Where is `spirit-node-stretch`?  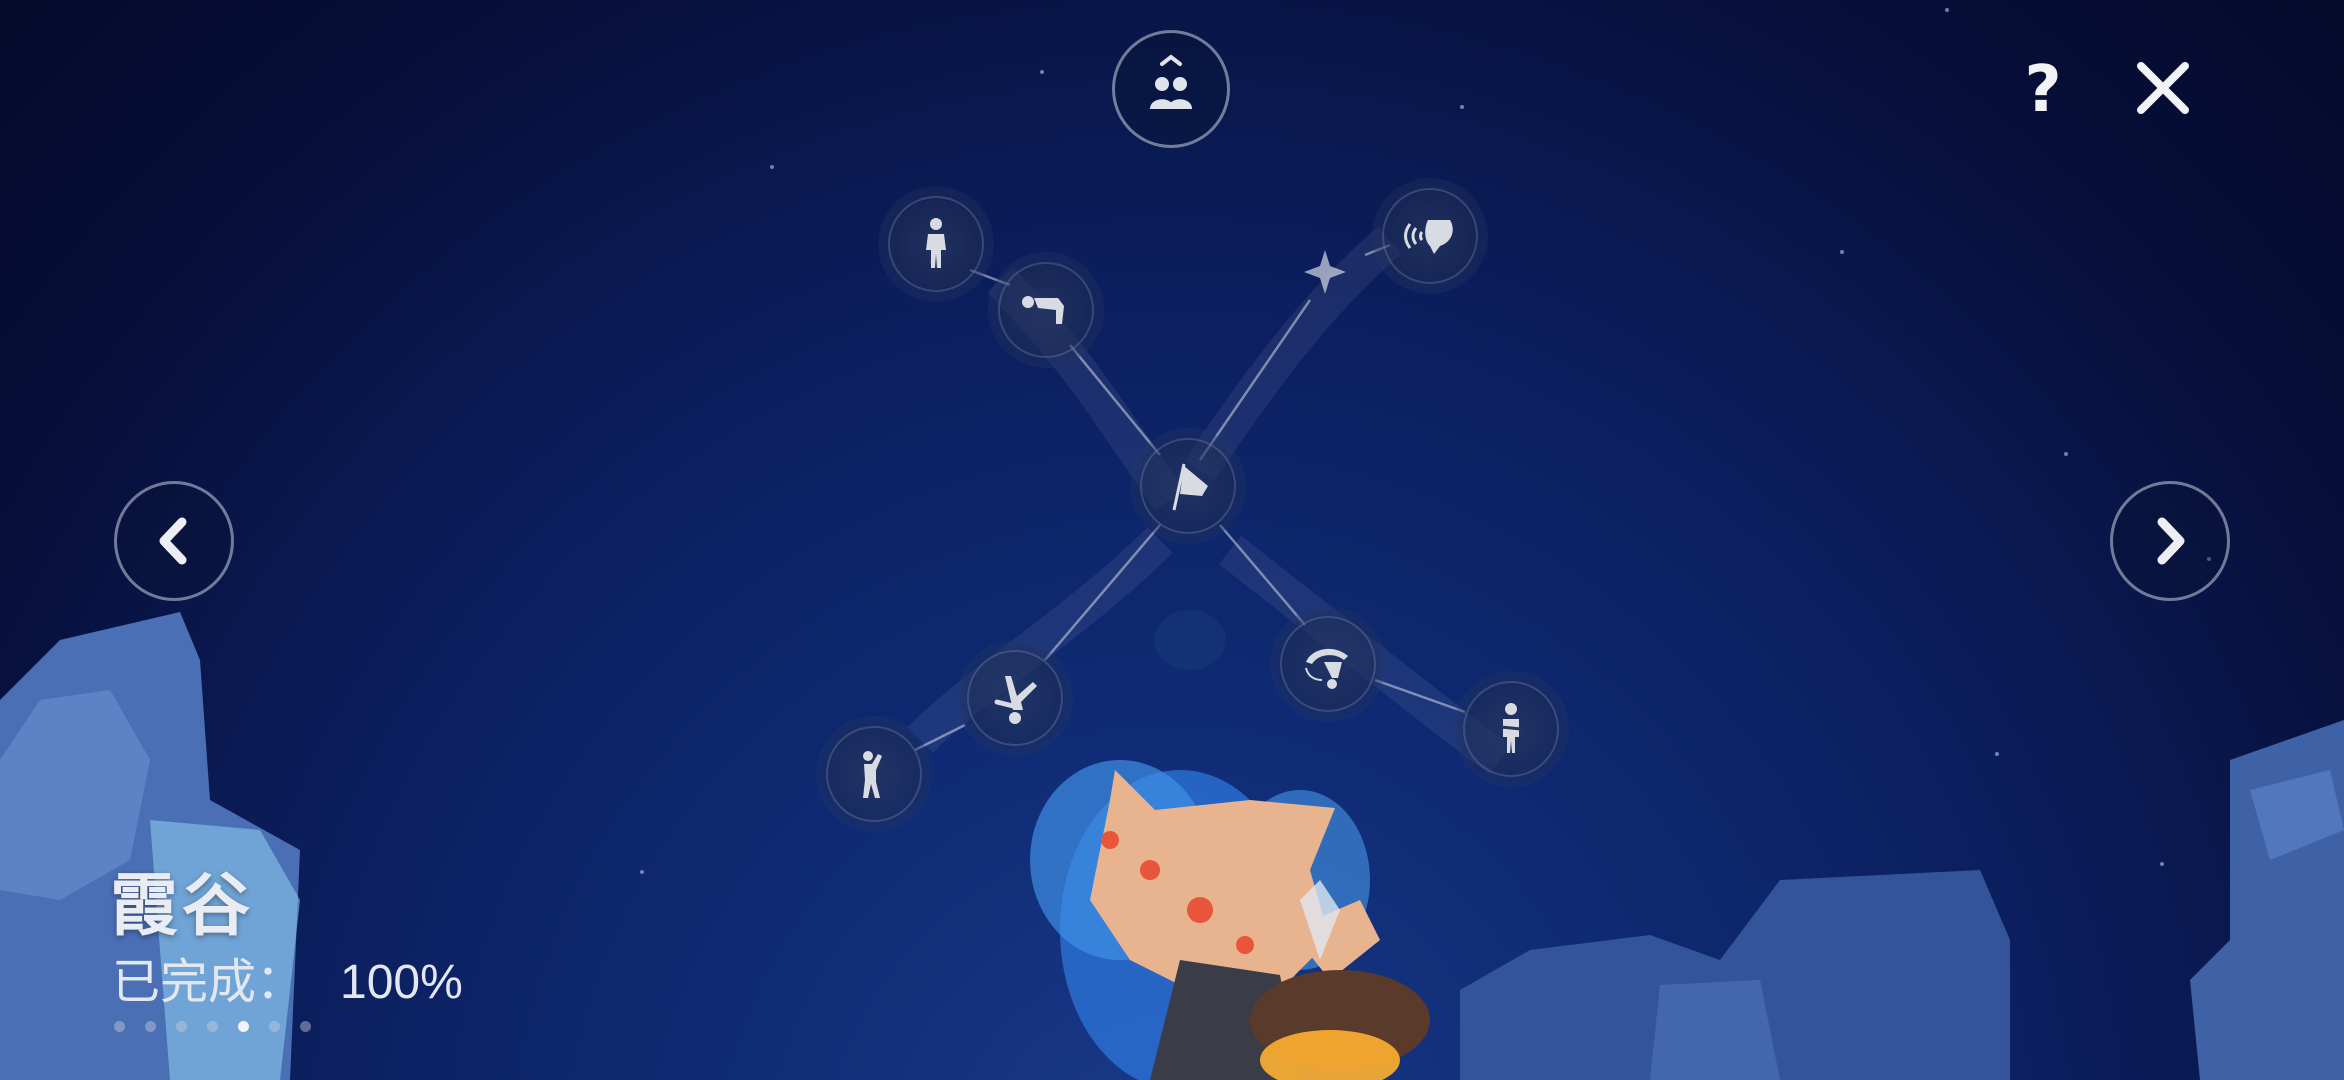
spirit-node-stretch is located at coordinates (874, 774).